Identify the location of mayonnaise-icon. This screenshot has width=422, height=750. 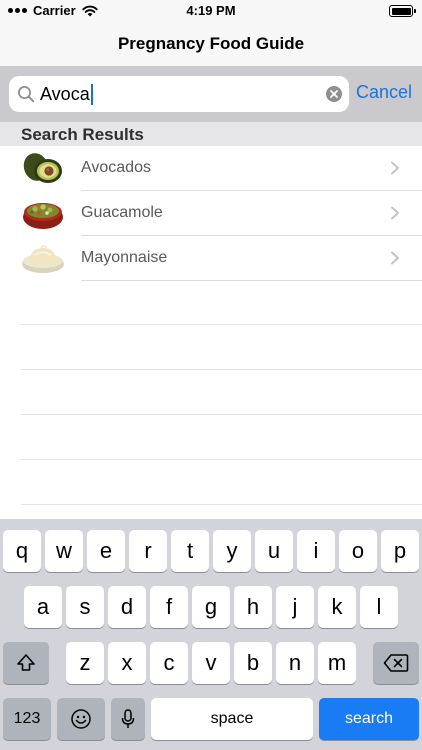
(43, 259).